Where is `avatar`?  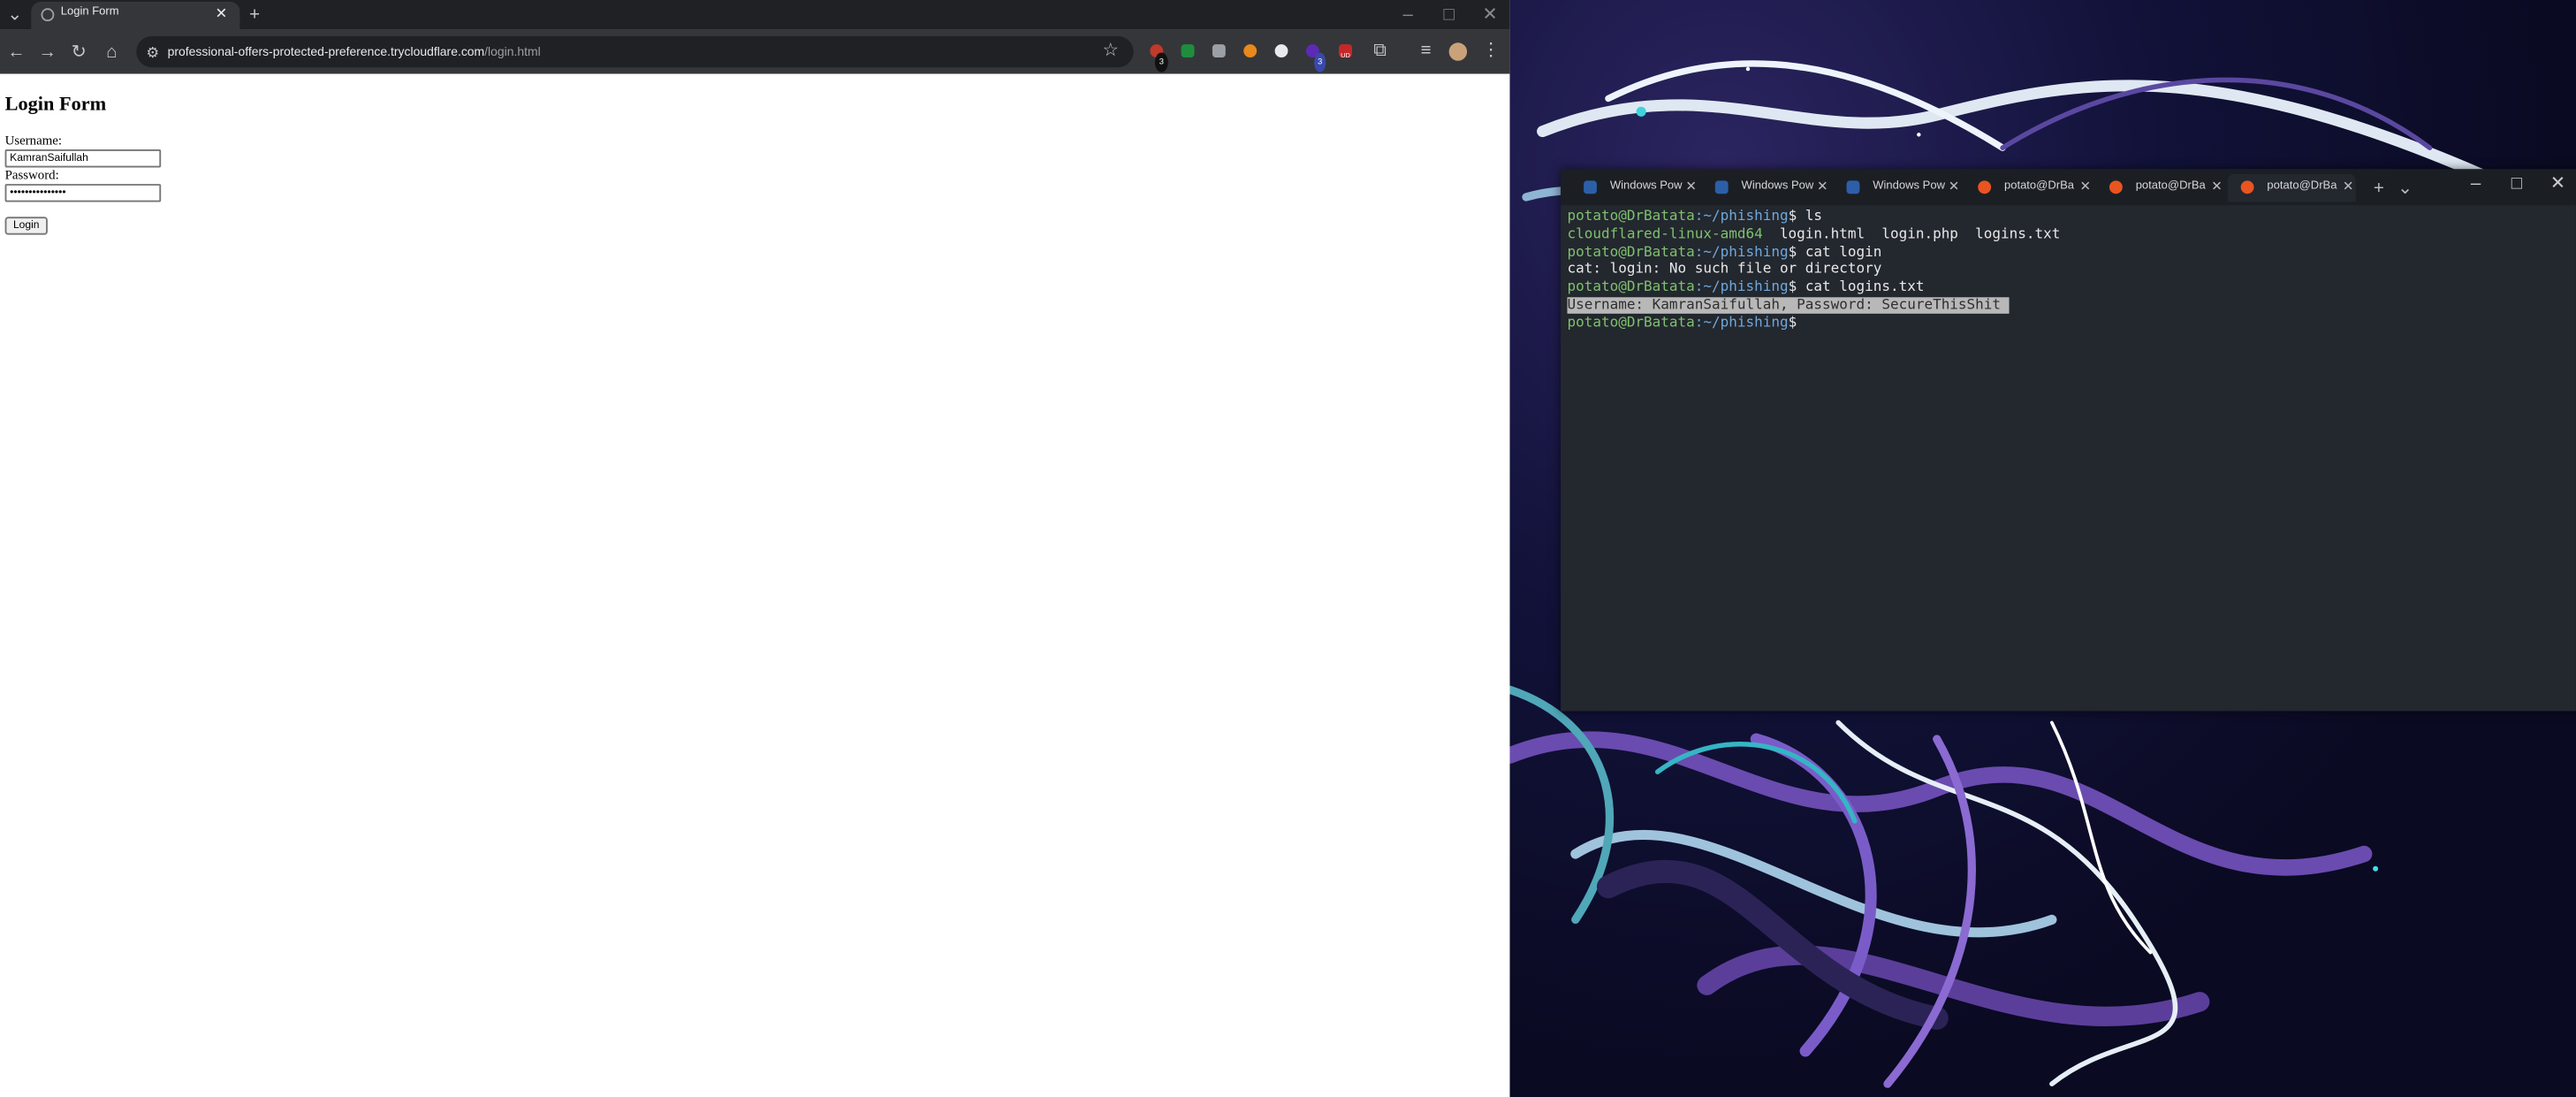
avatar is located at coordinates (1458, 51).